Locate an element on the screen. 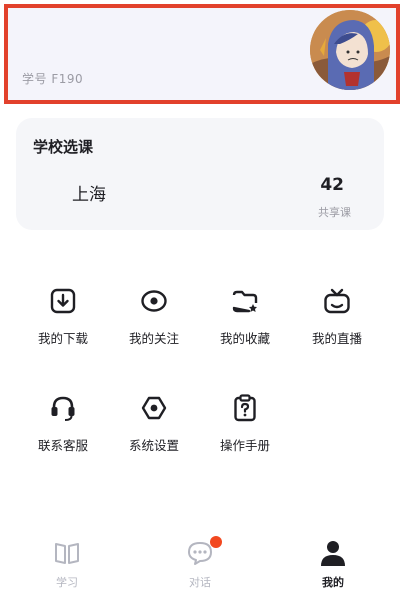 The width and height of the screenshot is (400, 604). avatar is located at coordinates (350, 50).